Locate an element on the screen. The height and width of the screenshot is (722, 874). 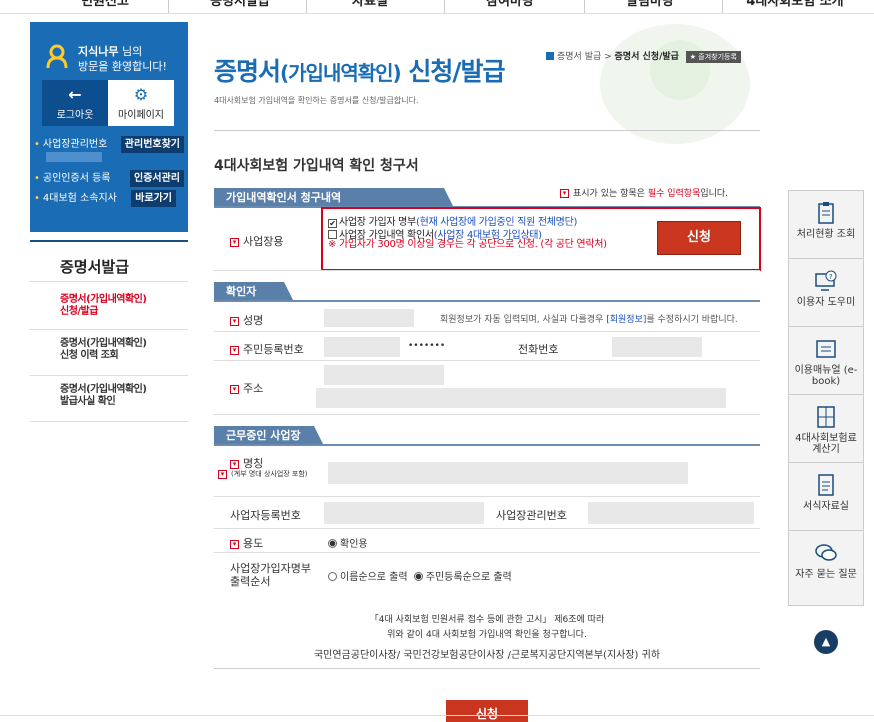
rrn-label-text: 주민등록번호 is located at coordinates (273, 349).